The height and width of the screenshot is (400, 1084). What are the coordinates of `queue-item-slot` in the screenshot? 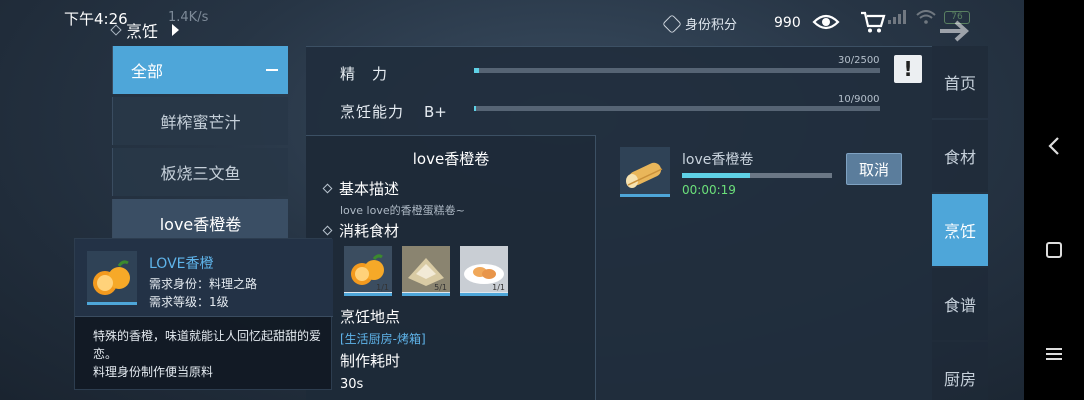 It's located at (645, 172).